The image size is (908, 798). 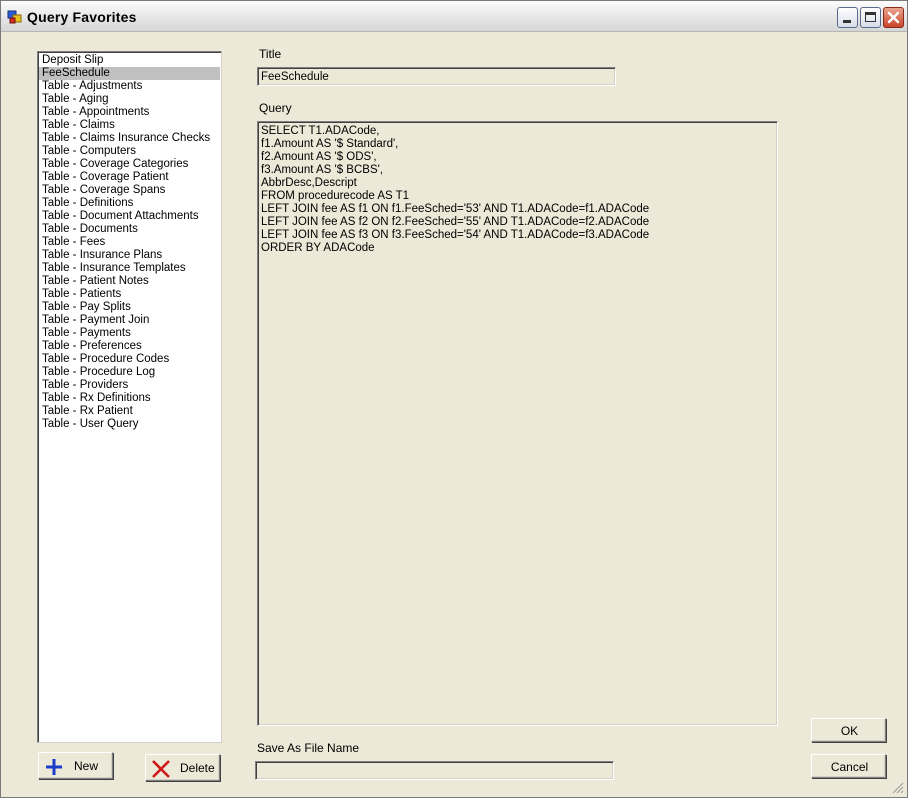 I want to click on list-item: Table - Payment Join, so click(x=129, y=320).